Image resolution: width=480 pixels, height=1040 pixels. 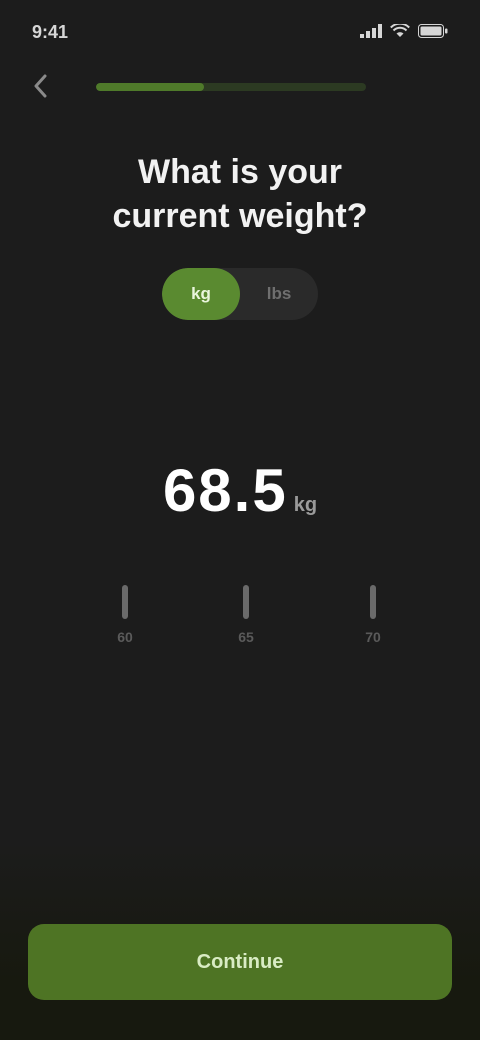 I want to click on status-bar: 9:41, so click(x=240, y=32).